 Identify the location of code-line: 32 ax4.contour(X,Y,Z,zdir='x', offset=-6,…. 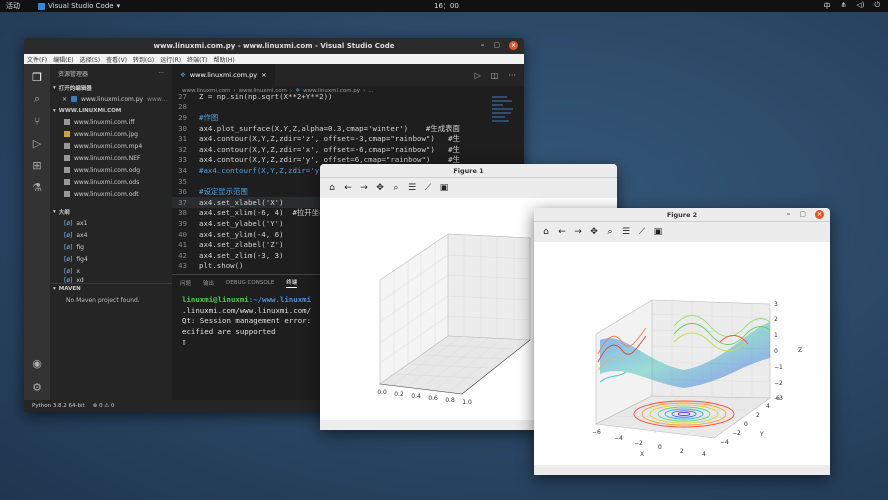
(348, 149).